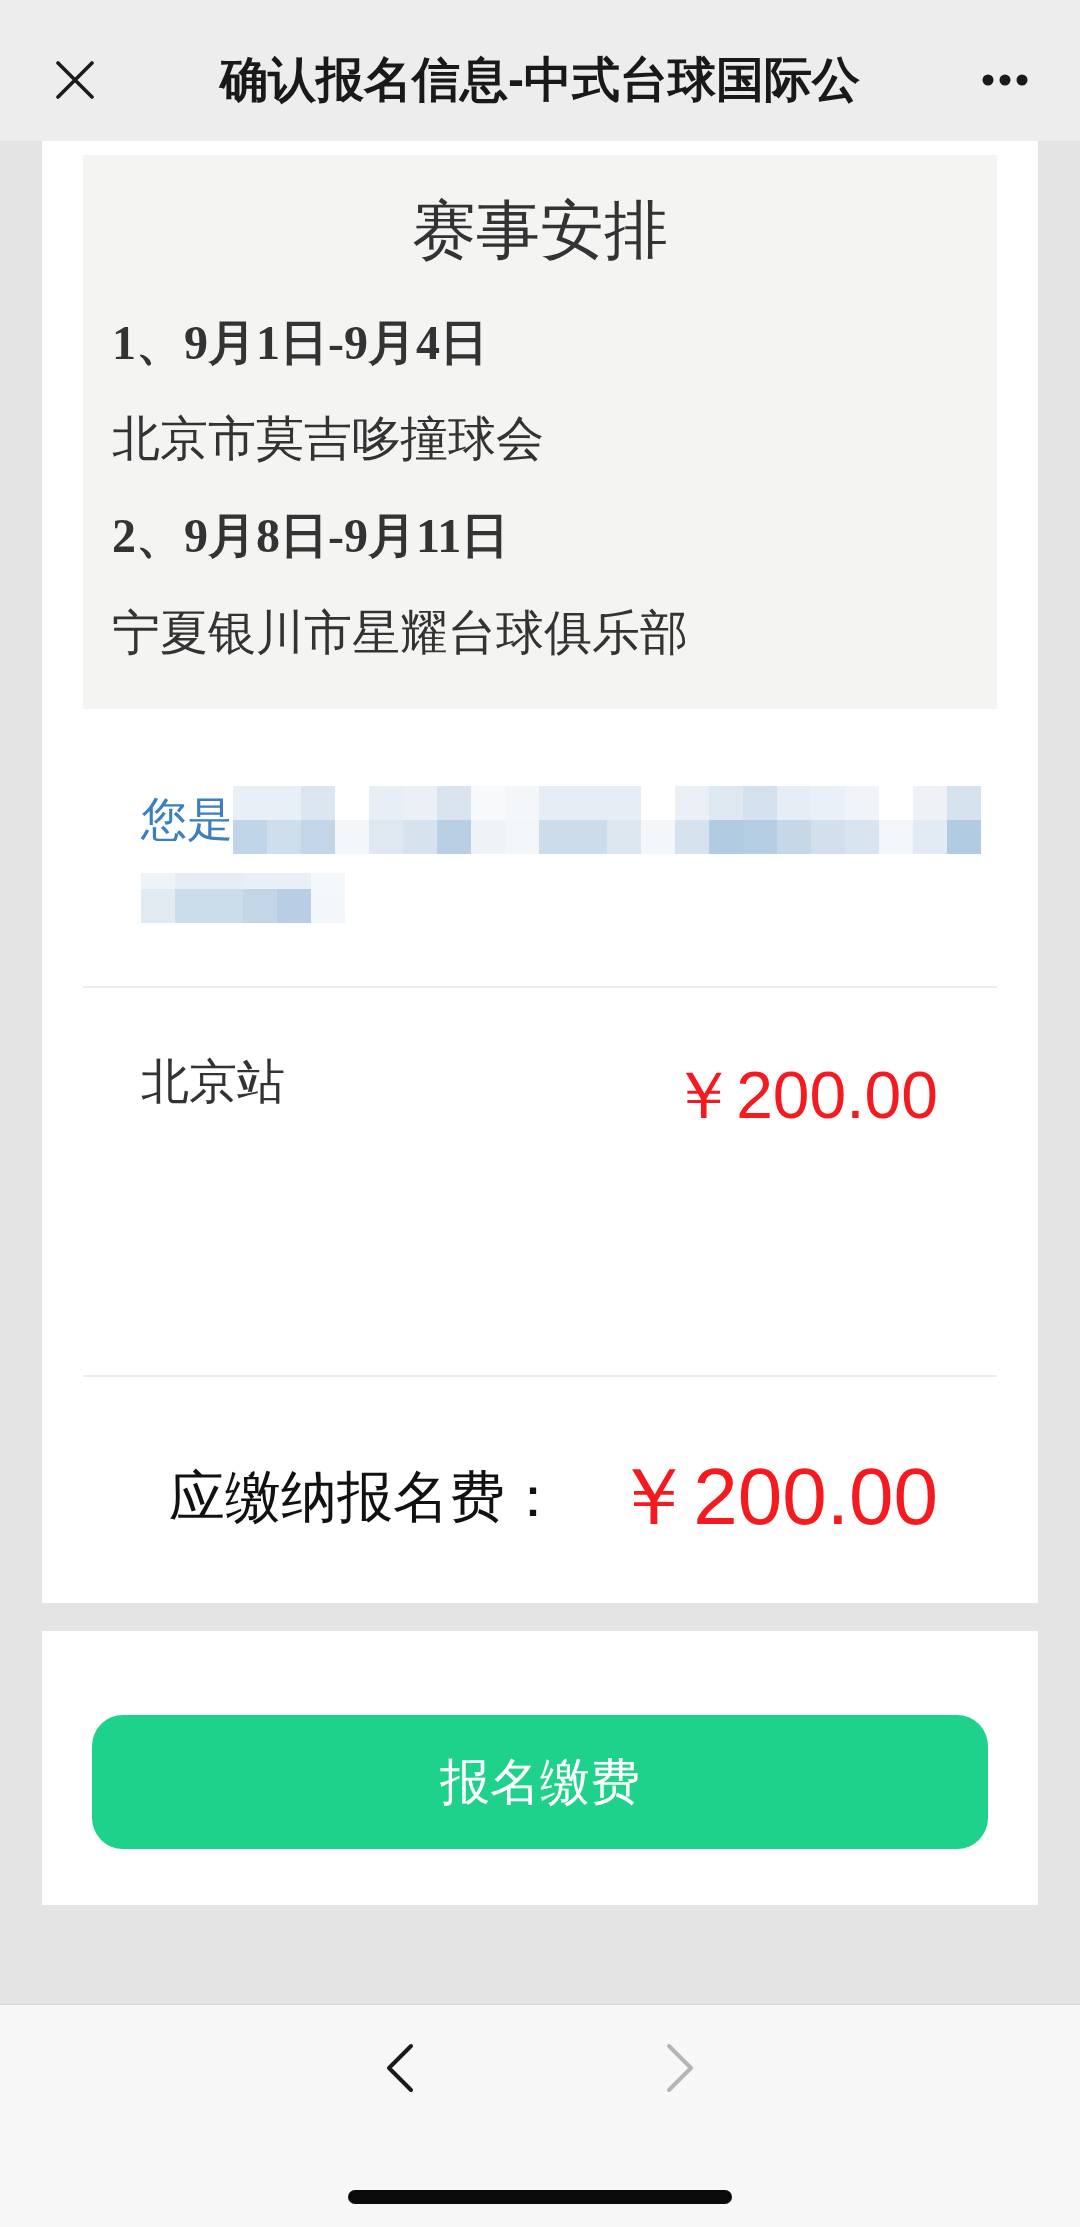 The height and width of the screenshot is (2227, 1080). What do you see at coordinates (804, 1095) in the screenshot?
I see `station-price: ￥200.00` at bounding box center [804, 1095].